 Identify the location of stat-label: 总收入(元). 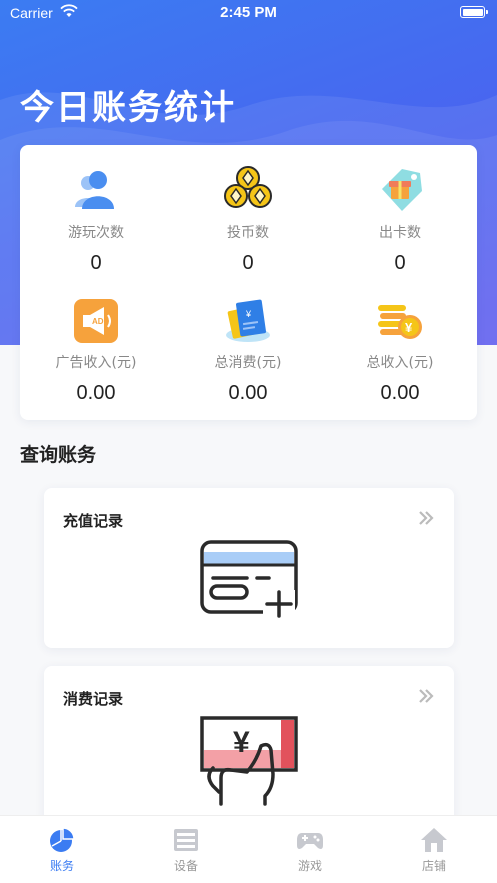
(400, 363).